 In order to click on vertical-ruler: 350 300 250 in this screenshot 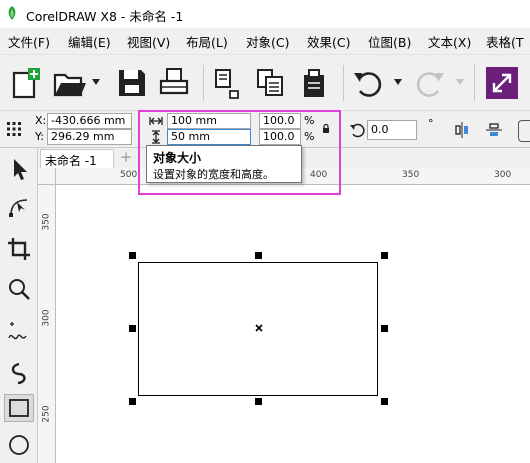, I will do `click(47, 324)`.